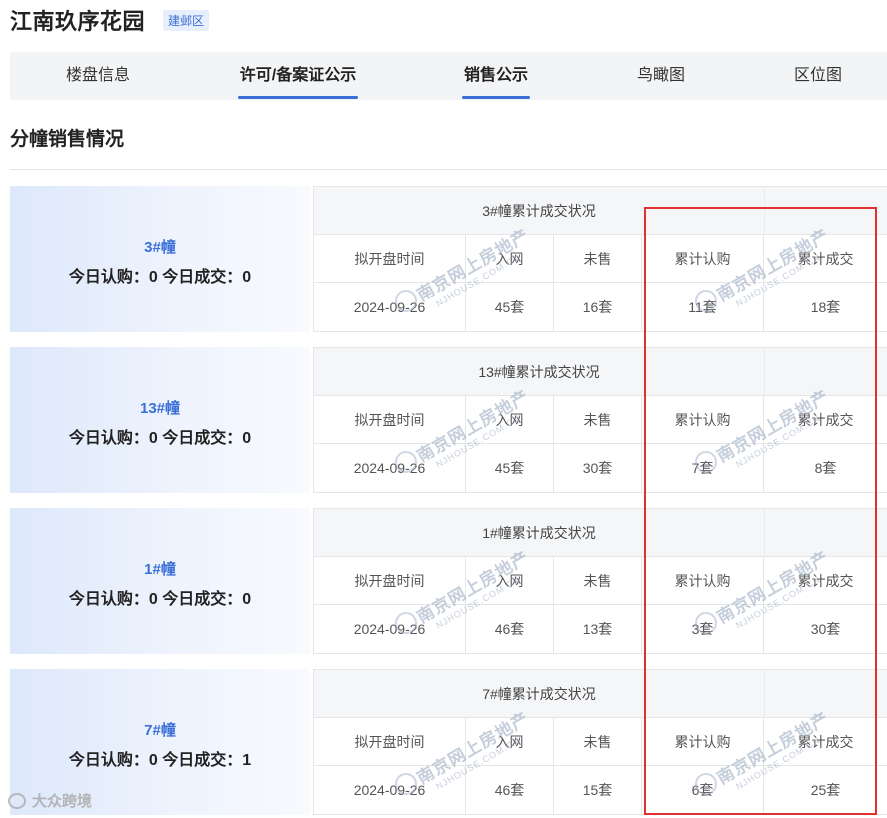 The image size is (887, 818). Describe the element at coordinates (598, 307) in the screenshot. I see `value-unsold: 16套` at that location.